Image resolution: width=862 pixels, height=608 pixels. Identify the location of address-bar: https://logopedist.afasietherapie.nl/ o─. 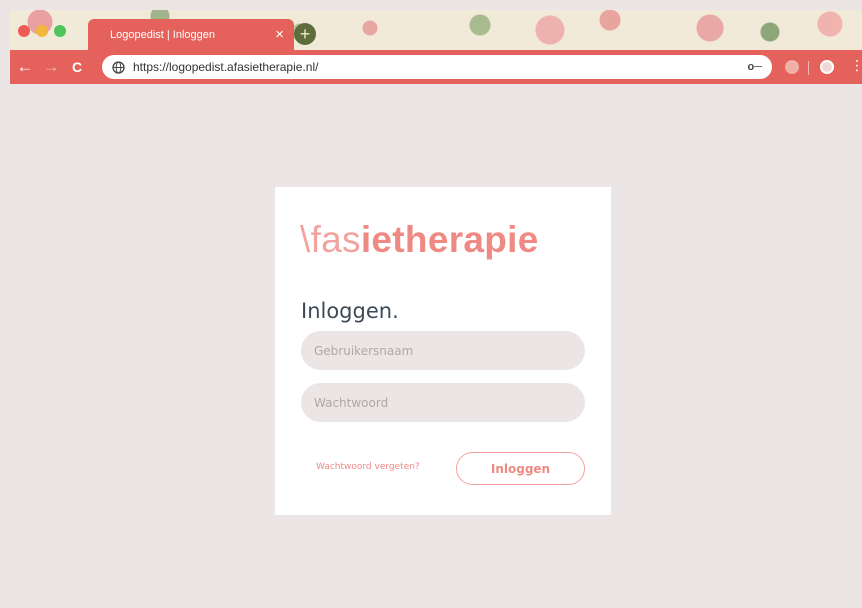
(437, 67).